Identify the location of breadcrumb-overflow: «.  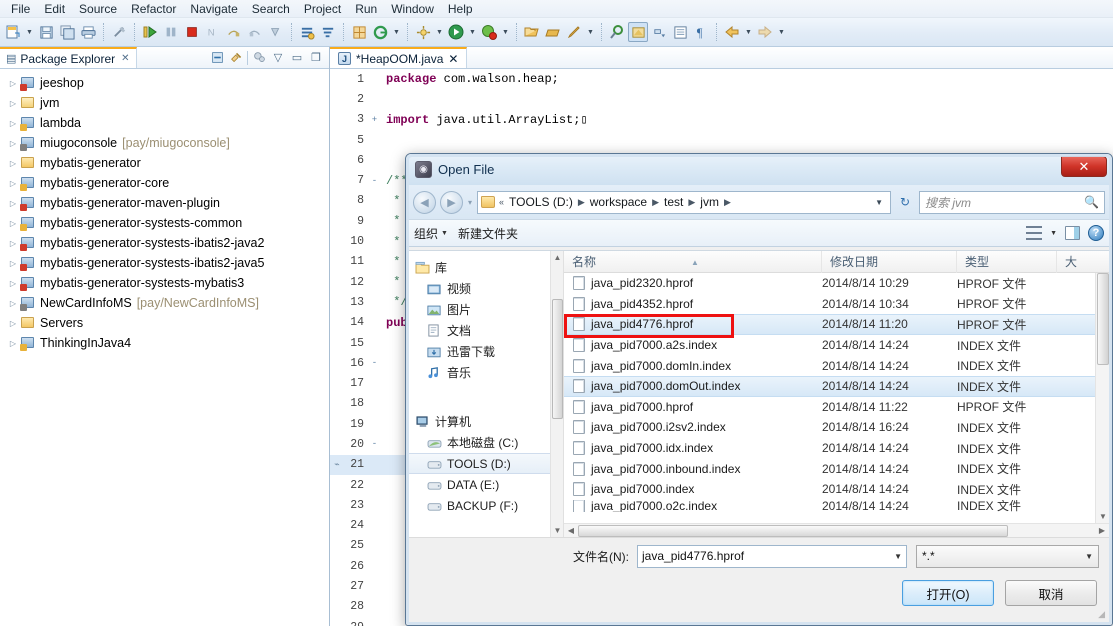
(501, 202).